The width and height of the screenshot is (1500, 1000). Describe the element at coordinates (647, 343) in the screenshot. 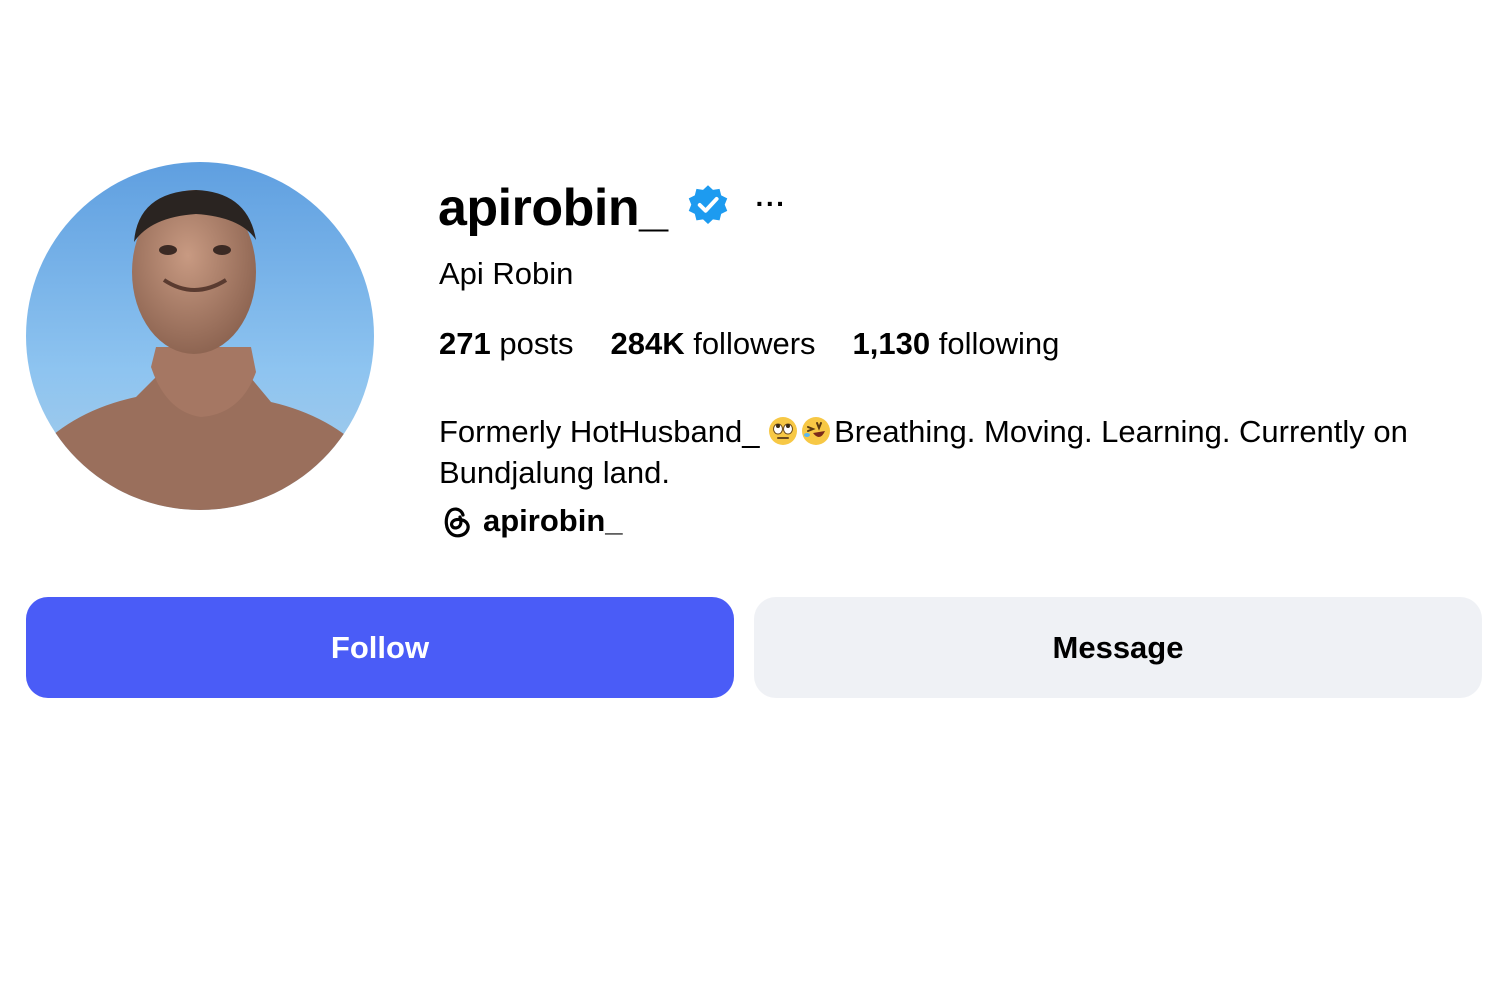

I see `stat-followers-value: 284K` at that location.